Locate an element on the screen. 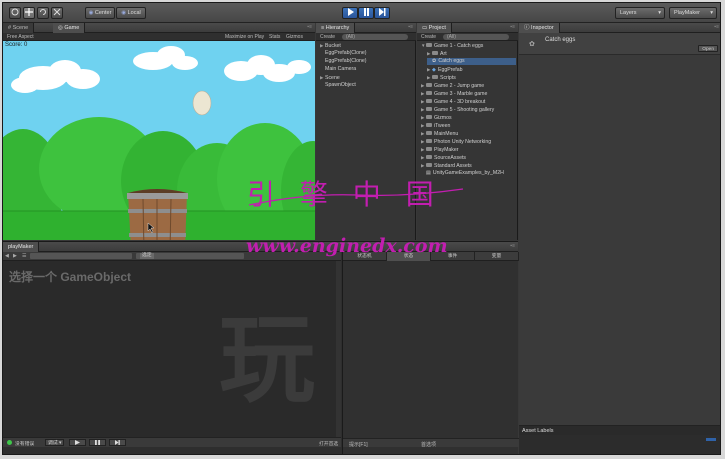 The height and width of the screenshot is (459, 725). play-button is located at coordinates (350, 13).